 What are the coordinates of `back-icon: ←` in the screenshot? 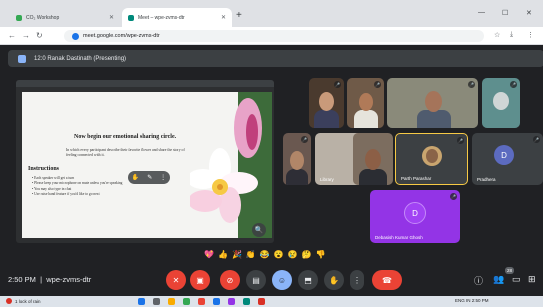 It's located at (12, 35).